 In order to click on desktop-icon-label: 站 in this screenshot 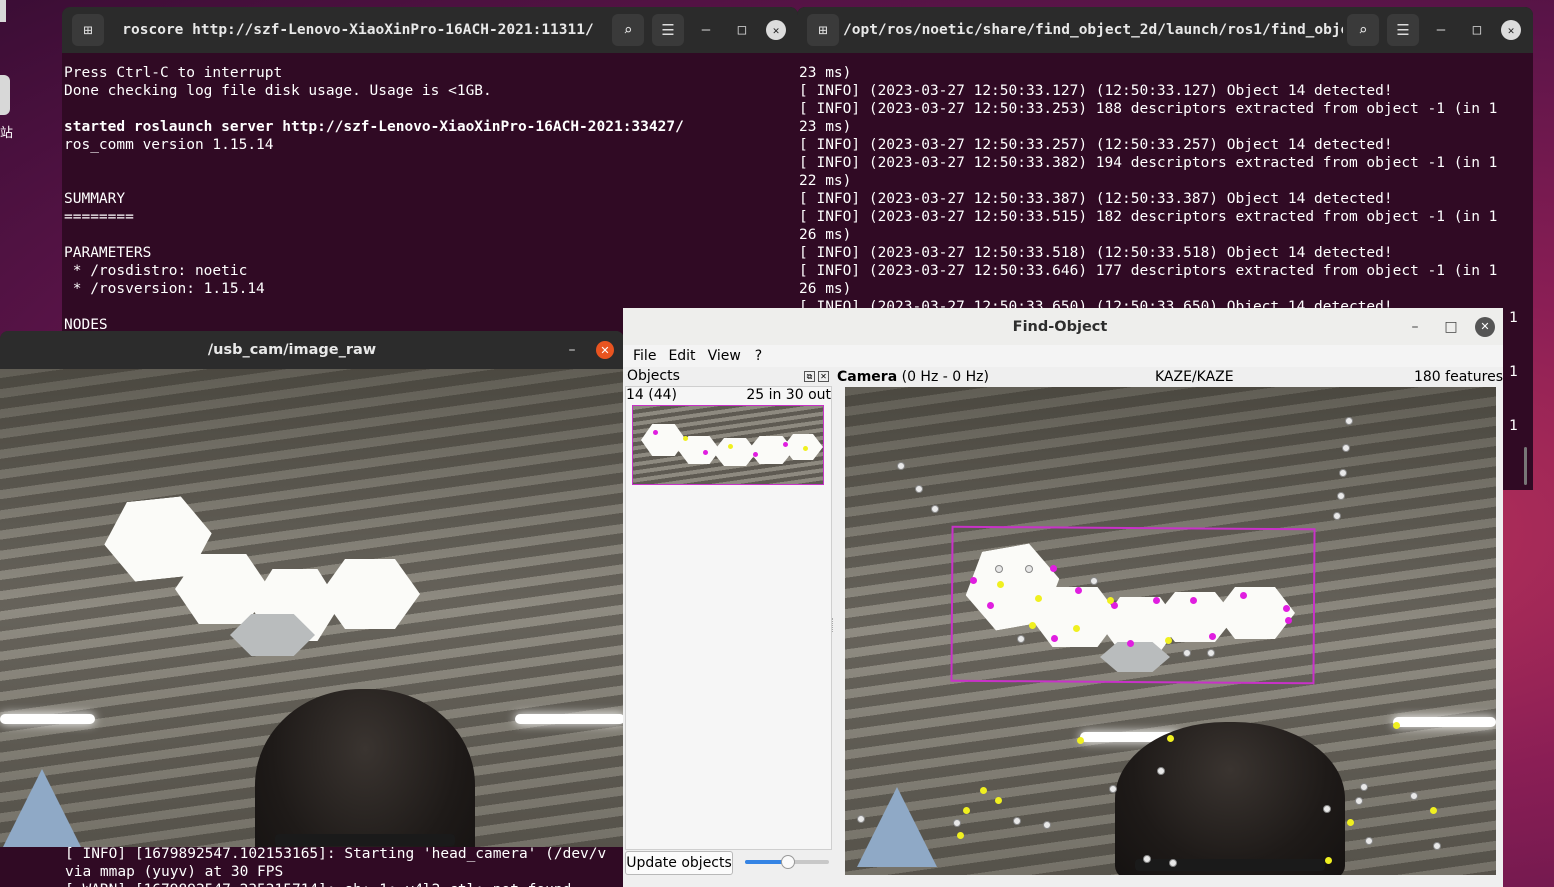, I will do `click(7, 133)`.